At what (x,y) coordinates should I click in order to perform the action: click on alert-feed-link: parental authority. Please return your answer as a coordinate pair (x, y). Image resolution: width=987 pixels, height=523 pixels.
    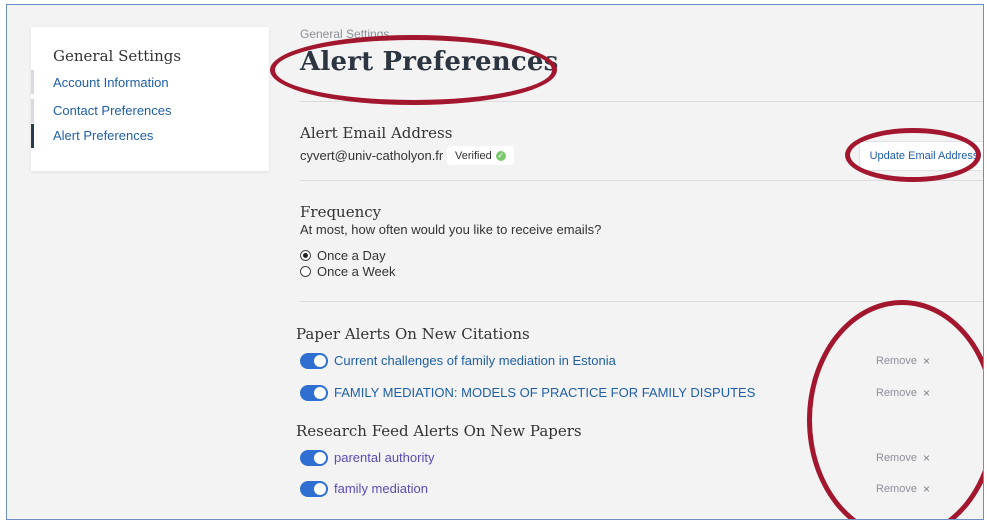
    Looking at the image, I should click on (384, 457).